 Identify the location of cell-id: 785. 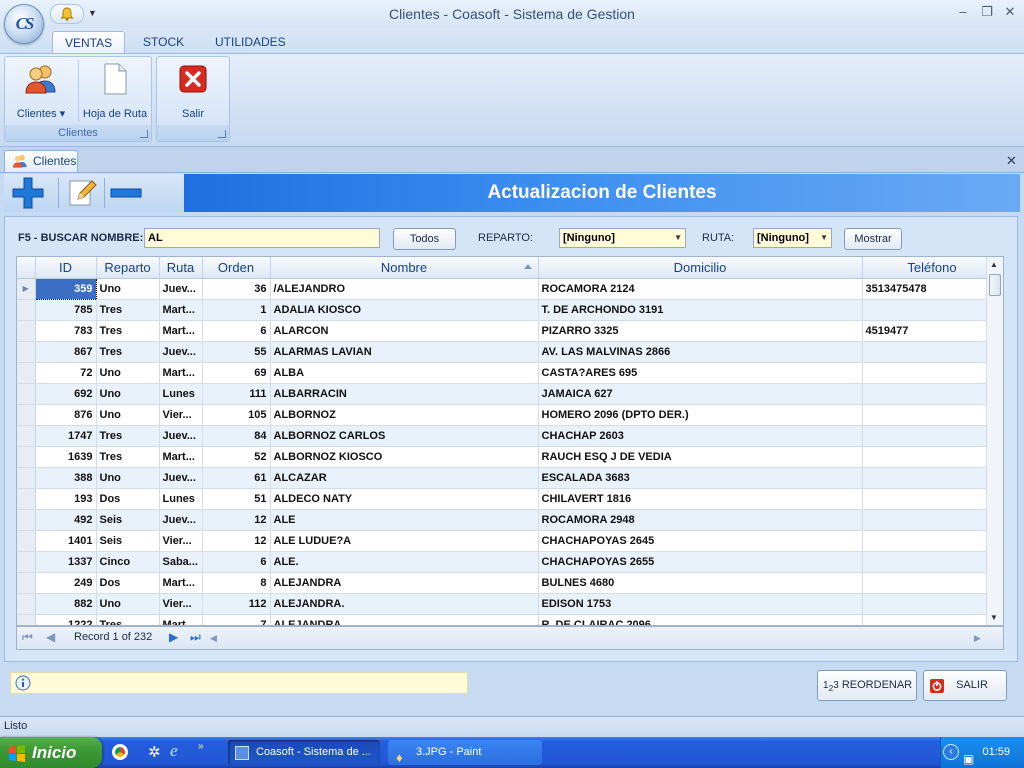
(66, 310).